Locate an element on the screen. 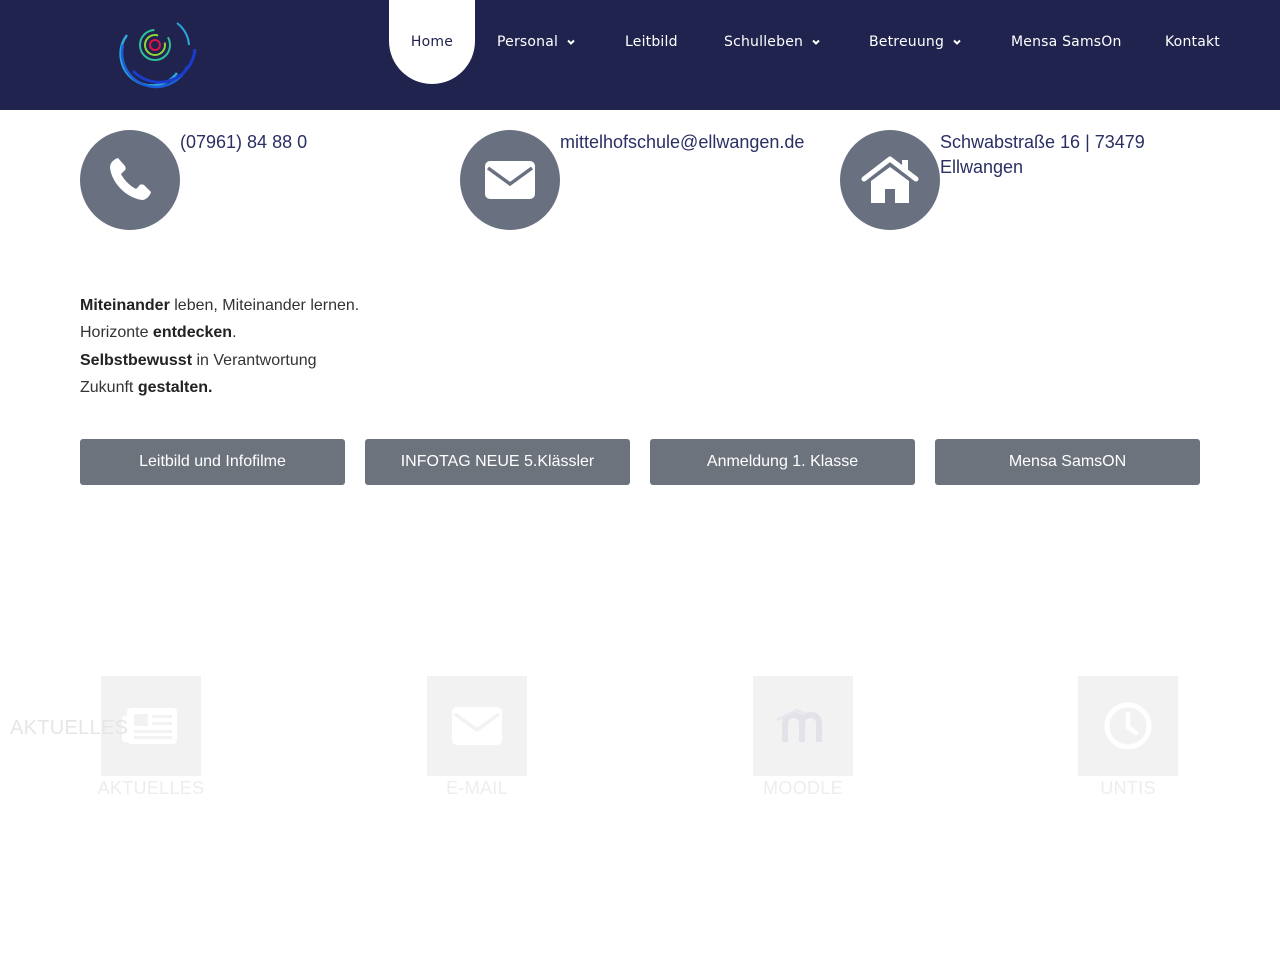  nav-schulleben-label: Schulleben is located at coordinates (764, 42).